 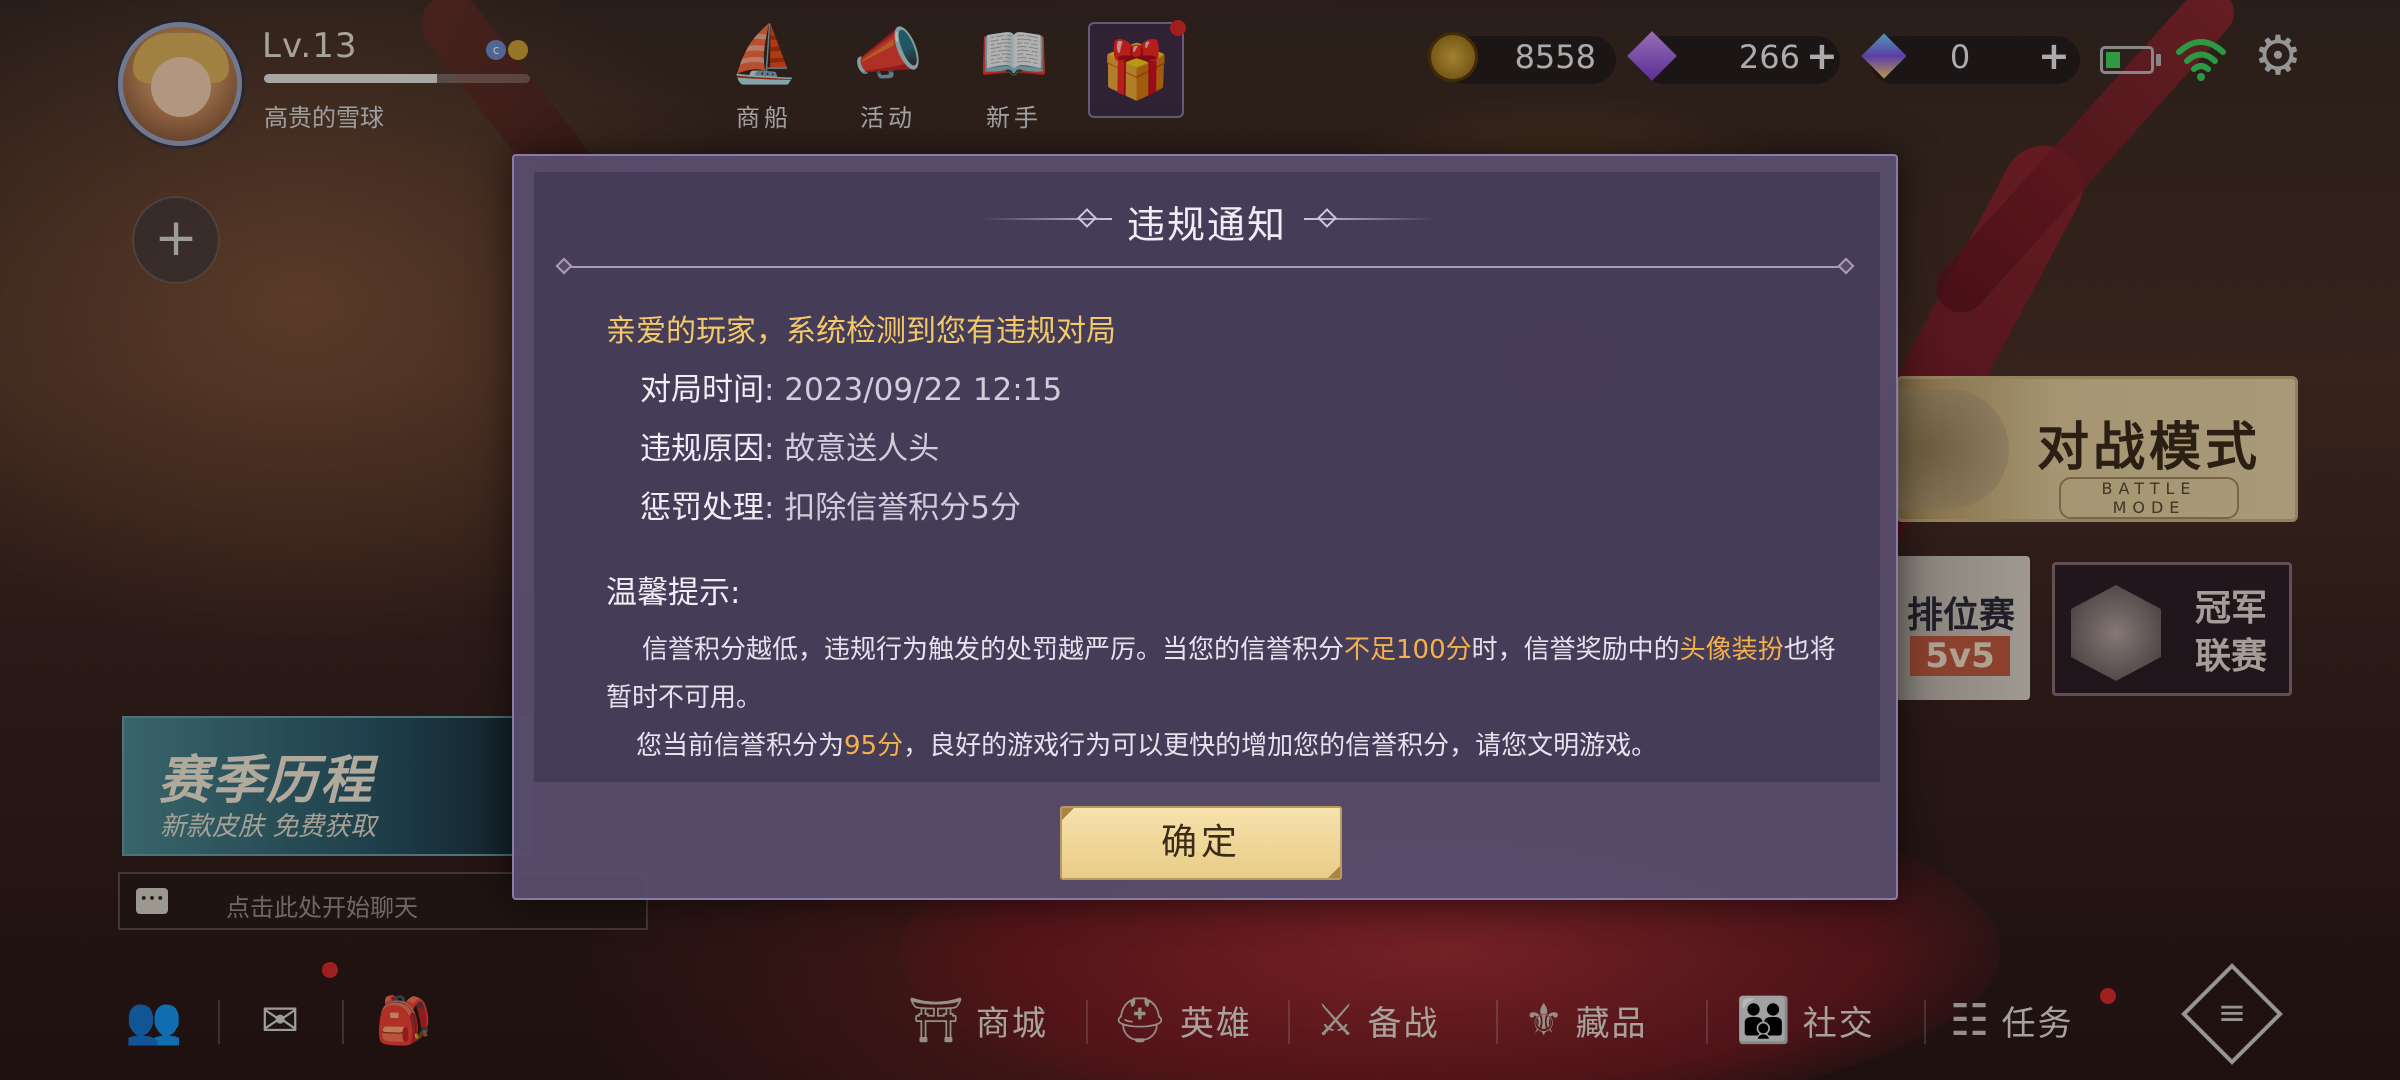 I want to click on credit-score-paragraph: 您当前信誉积分为95分，良好的游戏行为可以更快的增加您的信誉积分，请您文明游戏。, so click(x=1221, y=746).